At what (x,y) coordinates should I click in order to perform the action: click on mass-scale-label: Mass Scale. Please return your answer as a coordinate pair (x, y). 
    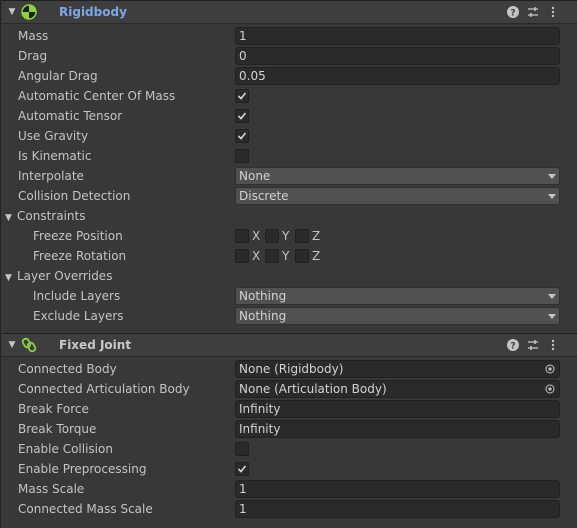
    Looking at the image, I should click on (51, 489).